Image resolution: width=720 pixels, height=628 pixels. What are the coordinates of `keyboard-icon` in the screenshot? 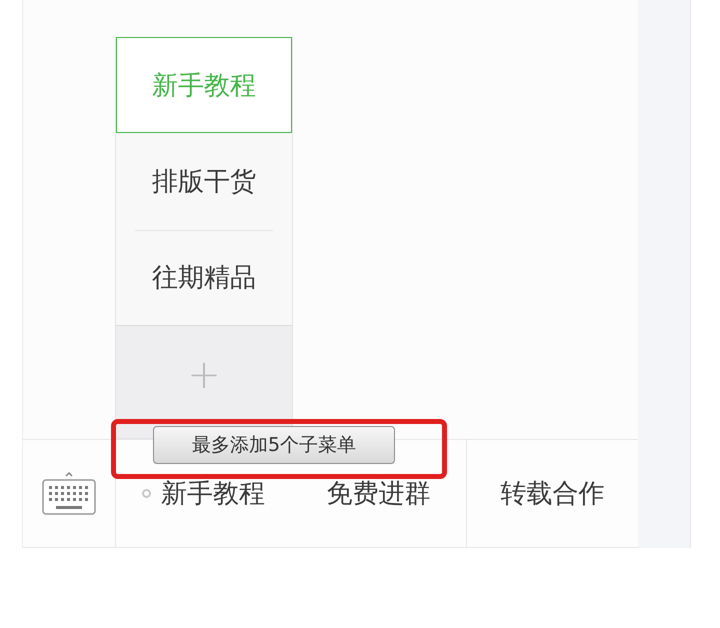 It's located at (69, 493).